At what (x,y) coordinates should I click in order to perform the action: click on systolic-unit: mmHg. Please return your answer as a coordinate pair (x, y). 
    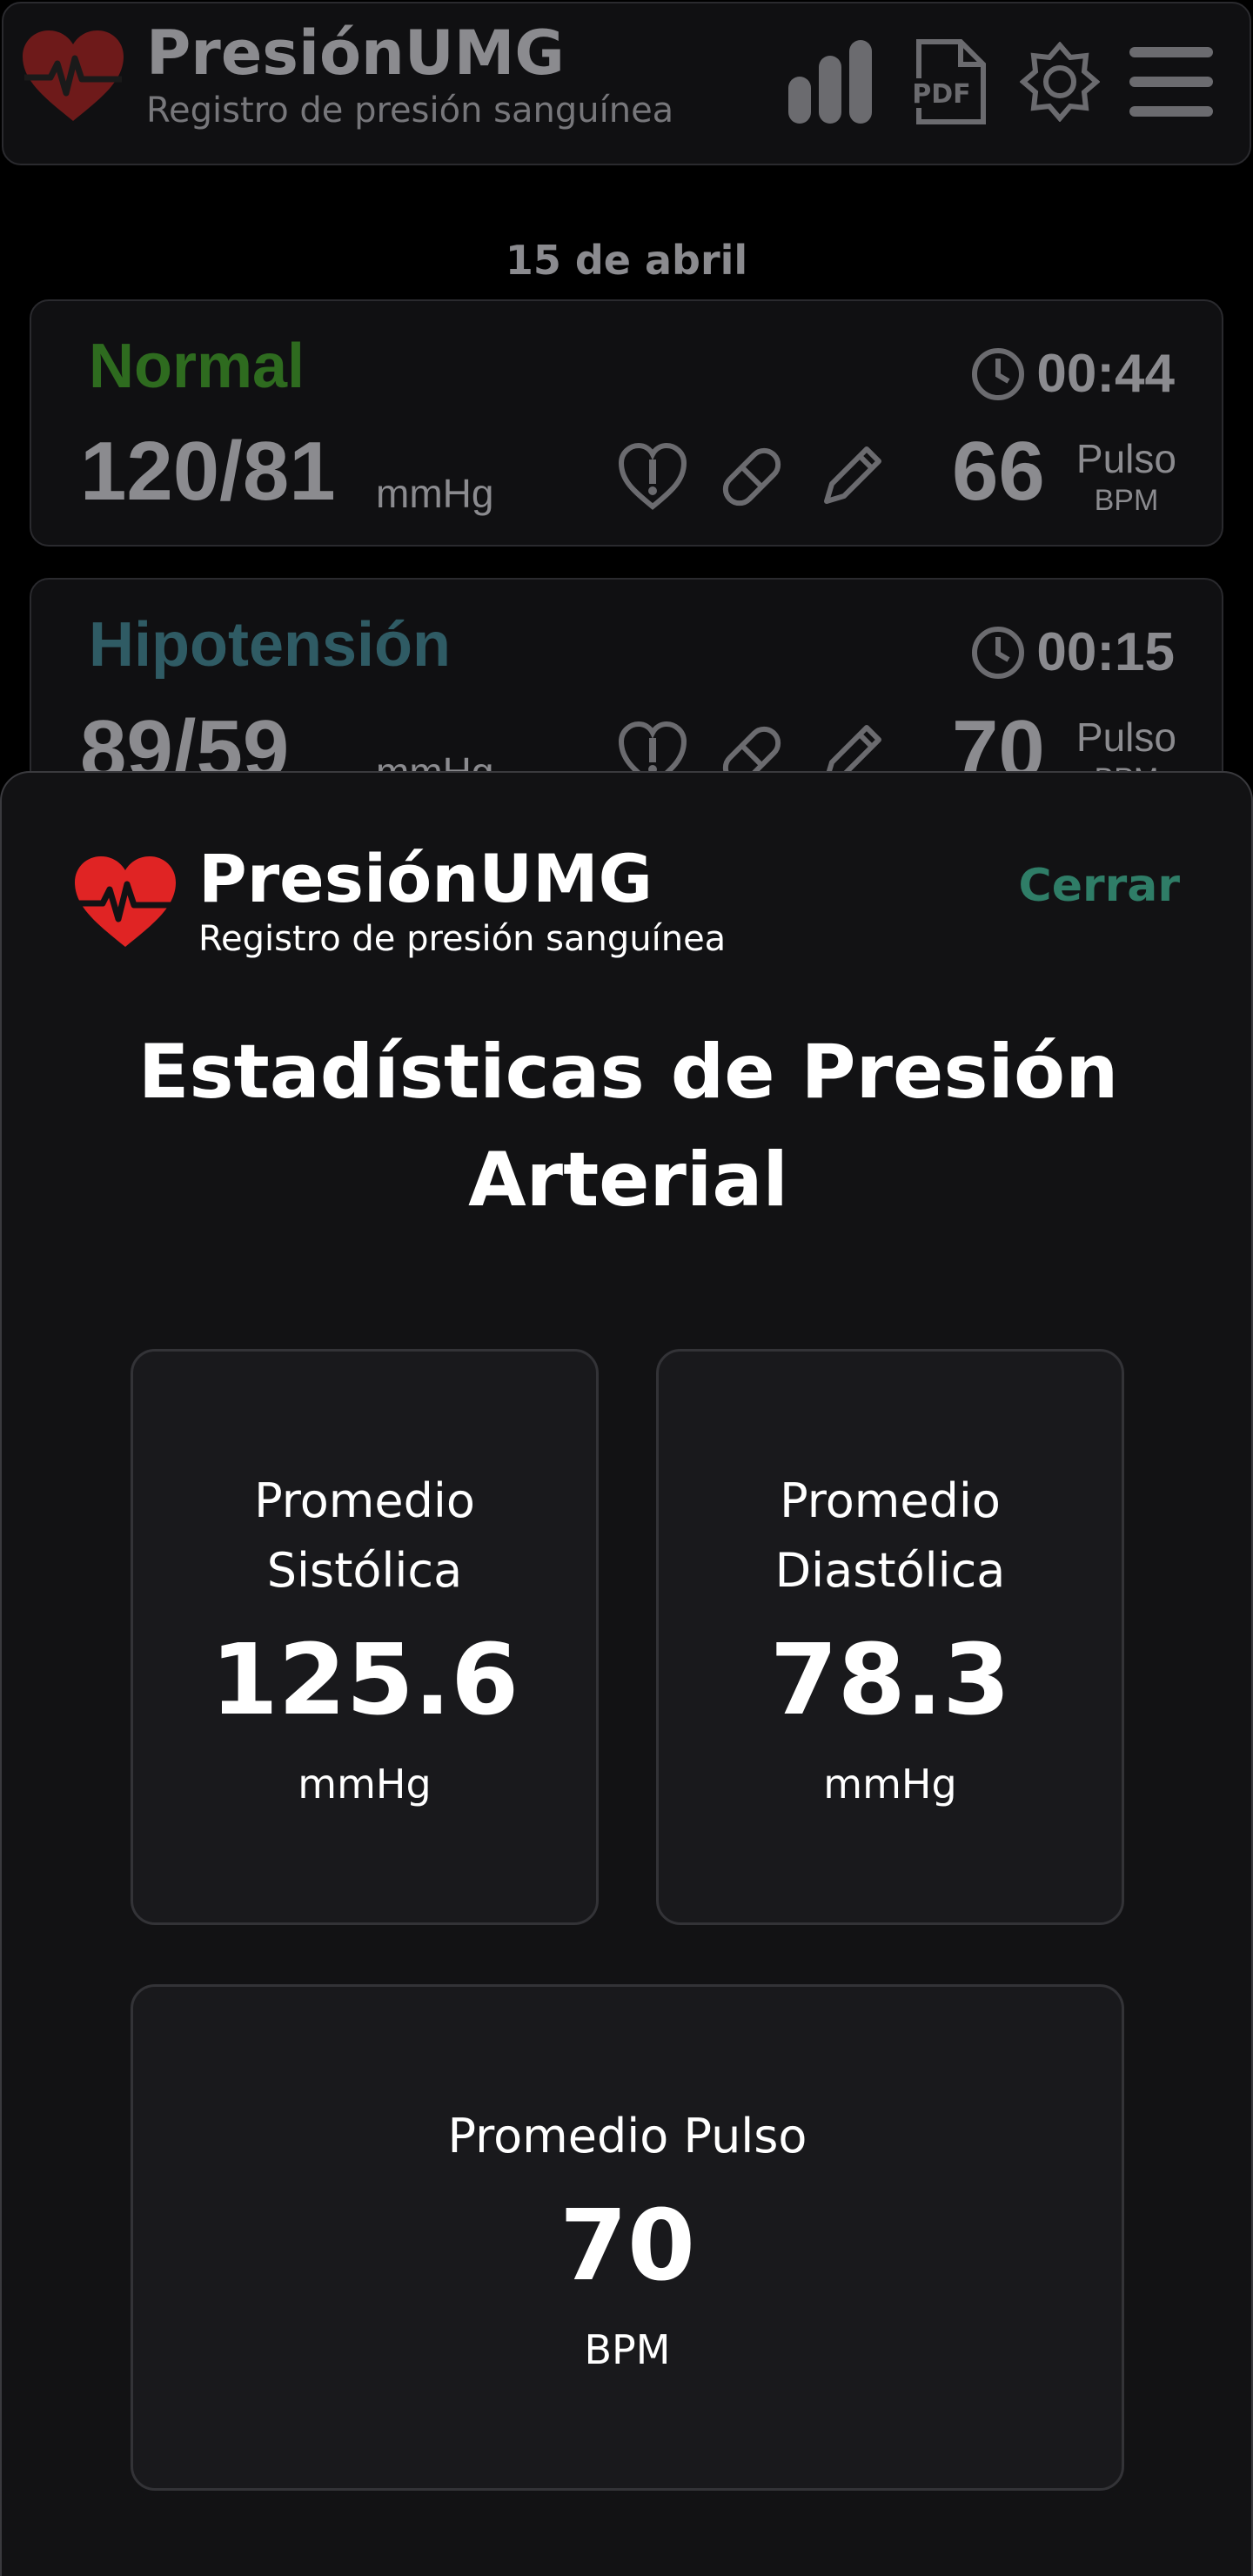
    Looking at the image, I should click on (365, 1784).